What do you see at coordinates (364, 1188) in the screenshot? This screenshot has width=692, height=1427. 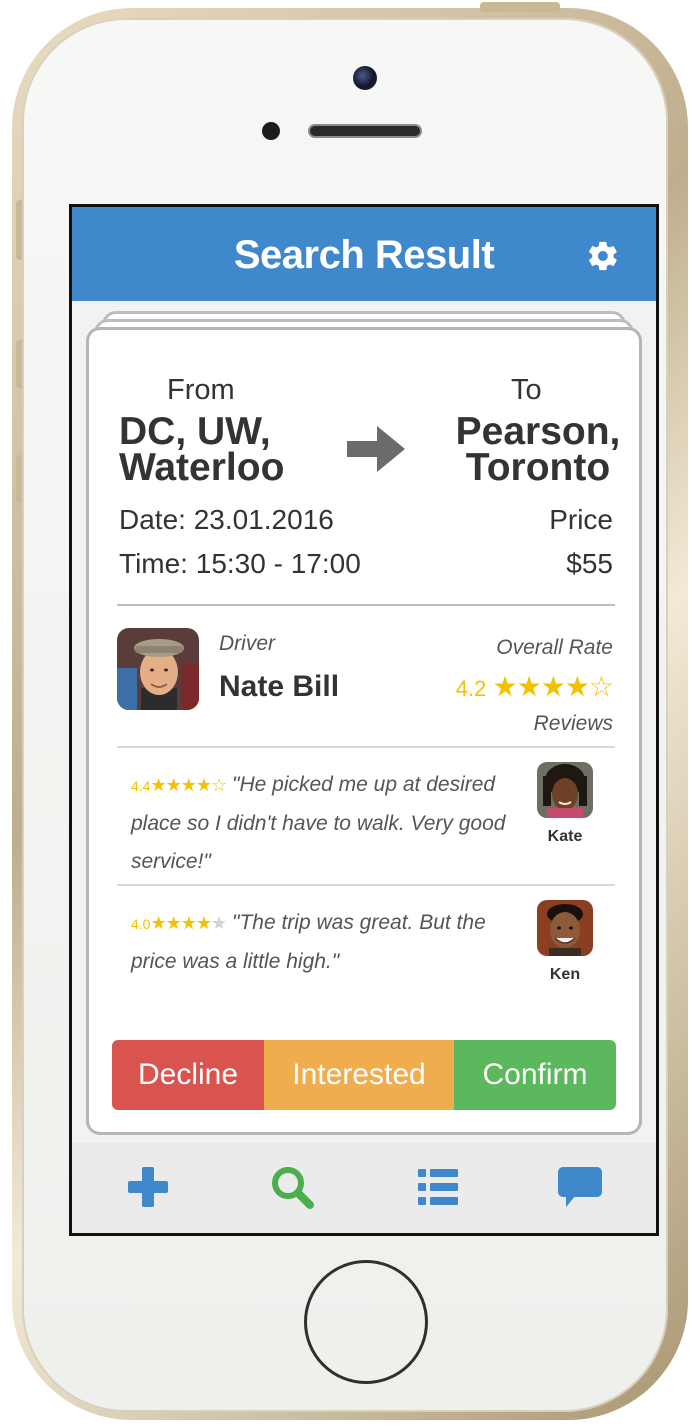 I see `tab-bar` at bounding box center [364, 1188].